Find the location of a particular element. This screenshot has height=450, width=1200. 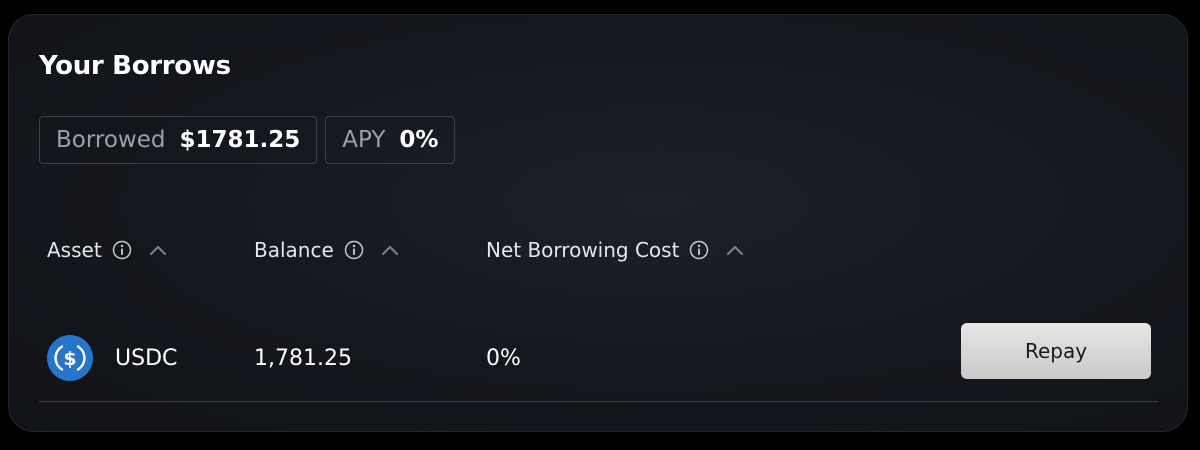

asset-name: USDC is located at coordinates (146, 358).